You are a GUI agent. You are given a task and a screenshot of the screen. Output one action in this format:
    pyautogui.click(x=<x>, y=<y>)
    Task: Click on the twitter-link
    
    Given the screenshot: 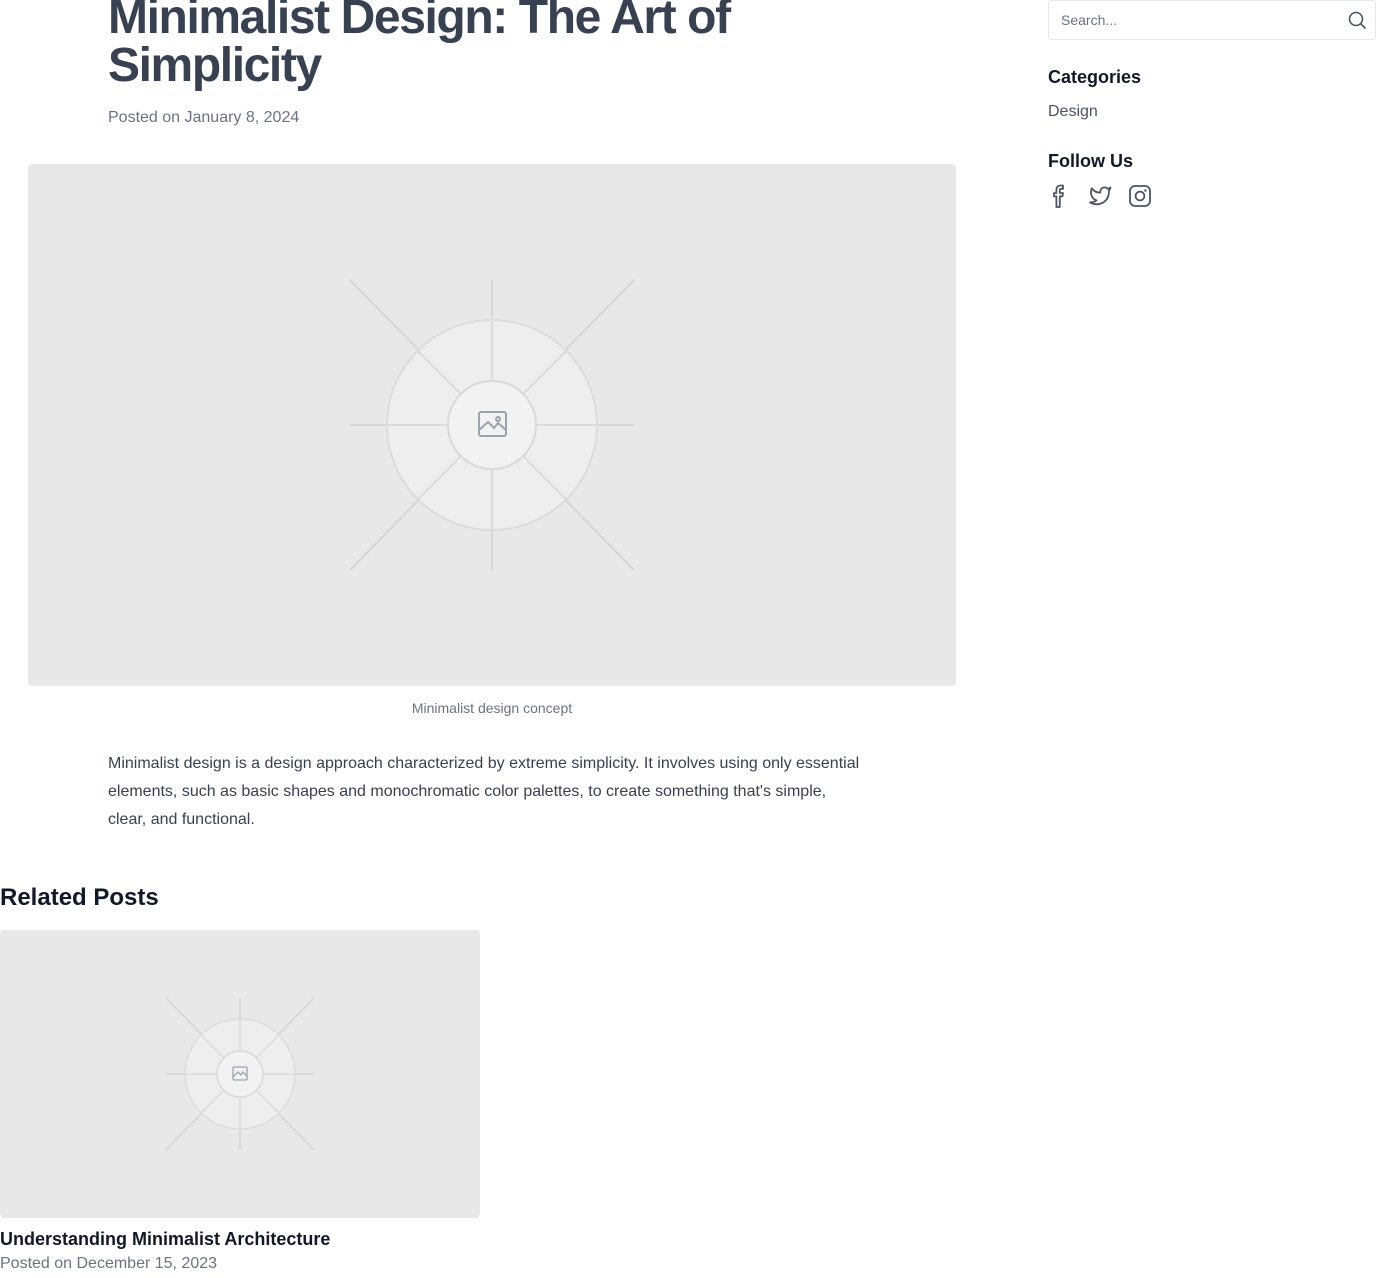 What is the action you would take?
    pyautogui.click(x=1100, y=196)
    